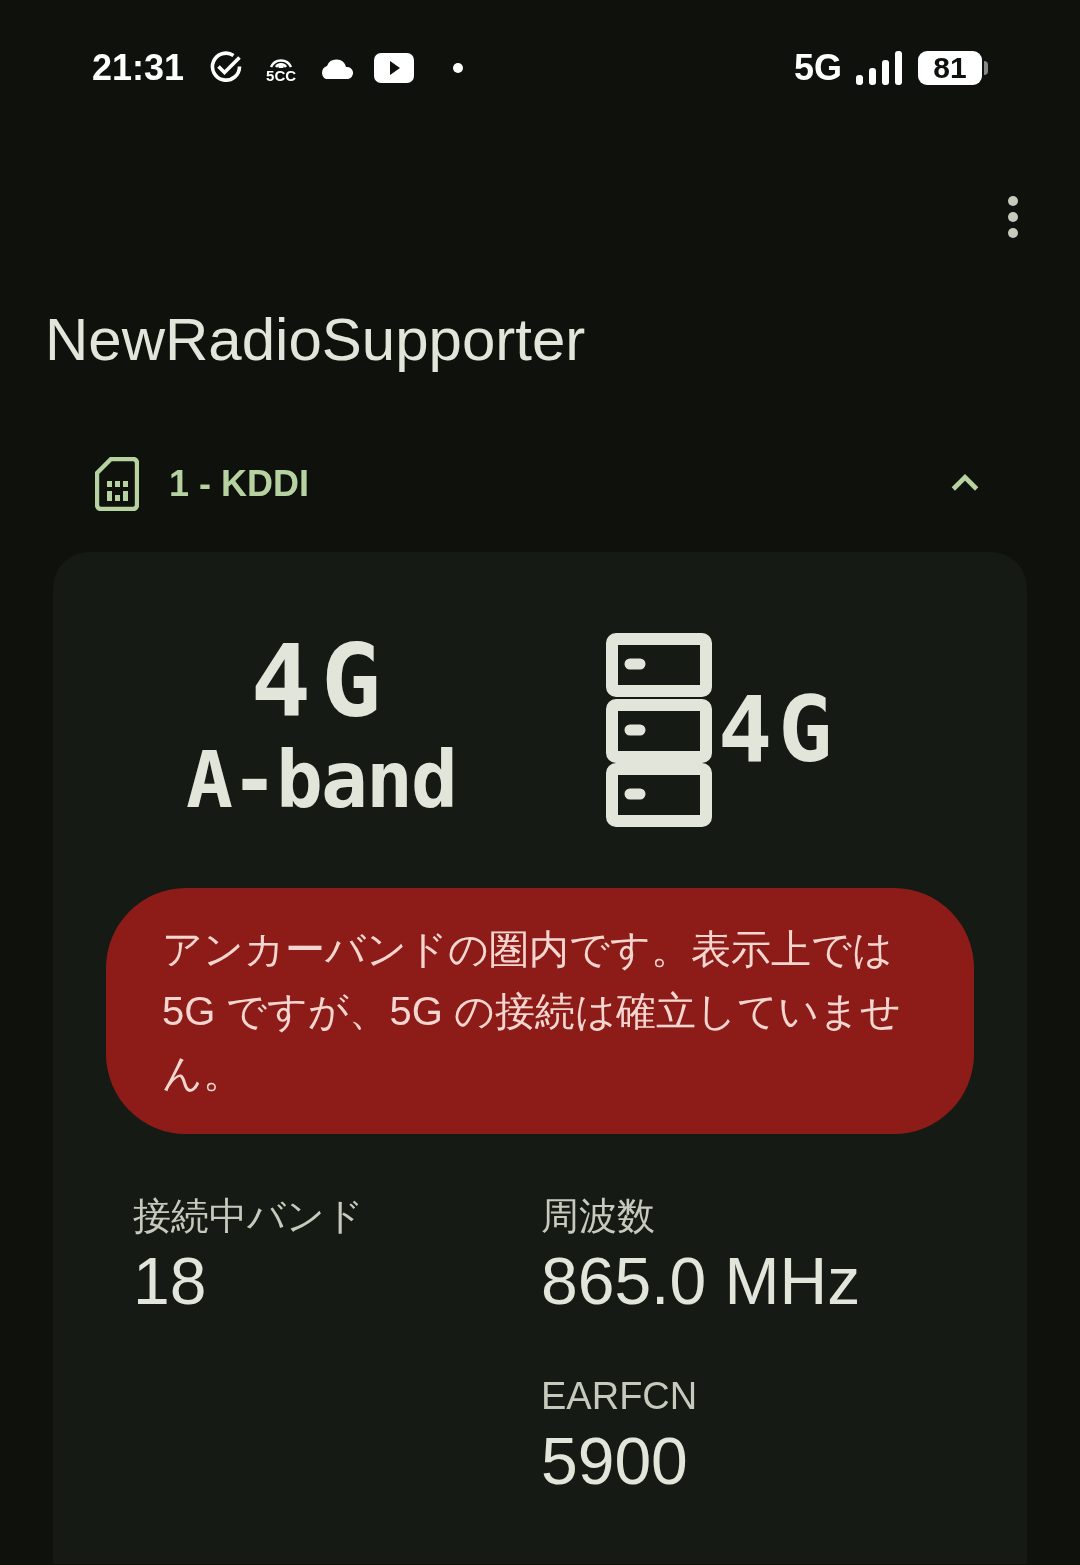 The image size is (1080, 1565). I want to click on field-value: 865.0 MHz, so click(701, 1281).